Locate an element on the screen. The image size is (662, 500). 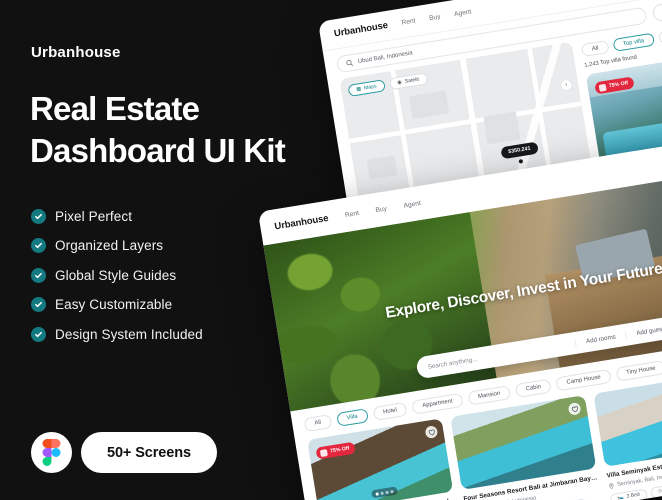
result-tab-all: All is located at coordinates (595, 49).